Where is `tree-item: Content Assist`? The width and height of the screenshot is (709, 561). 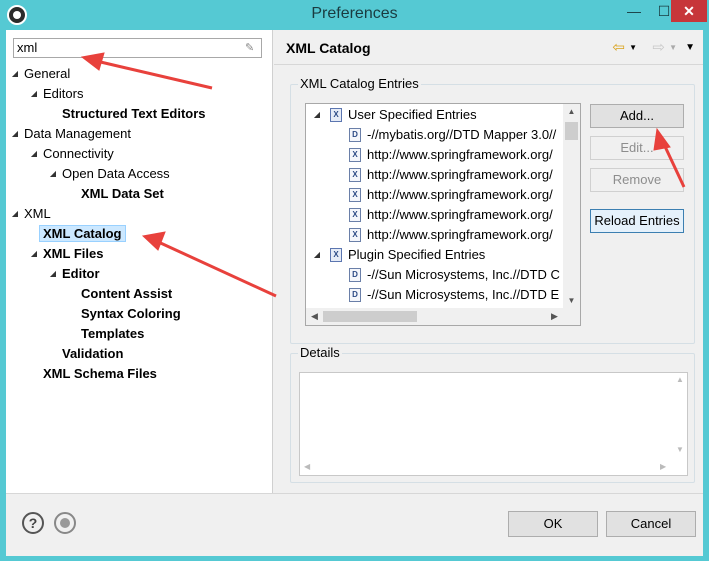
tree-item: Content Assist is located at coordinates (126, 294).